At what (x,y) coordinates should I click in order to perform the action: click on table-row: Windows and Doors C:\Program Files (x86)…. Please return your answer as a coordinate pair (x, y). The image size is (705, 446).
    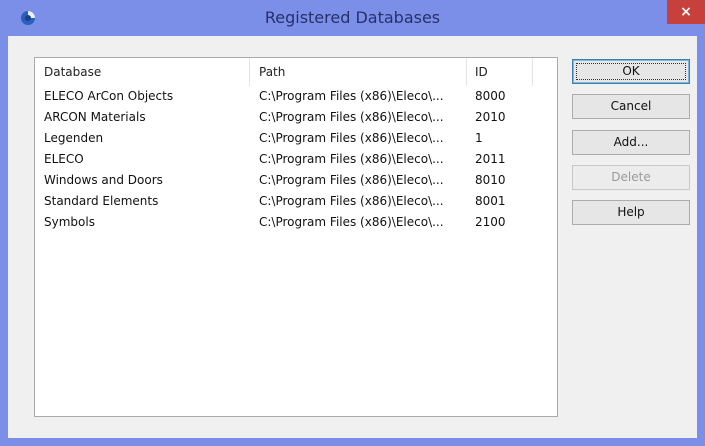
    Looking at the image, I should click on (296, 181).